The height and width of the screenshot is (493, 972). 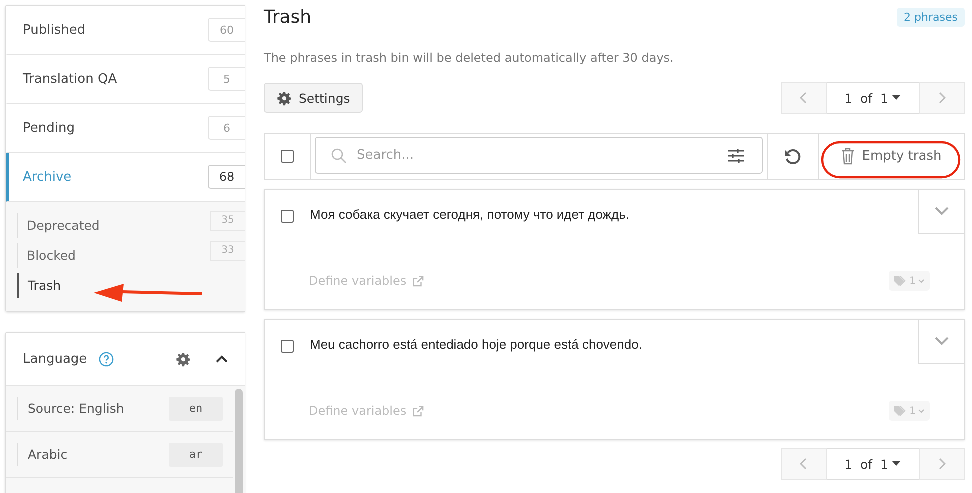 I want to click on search-icon, so click(x=339, y=156).